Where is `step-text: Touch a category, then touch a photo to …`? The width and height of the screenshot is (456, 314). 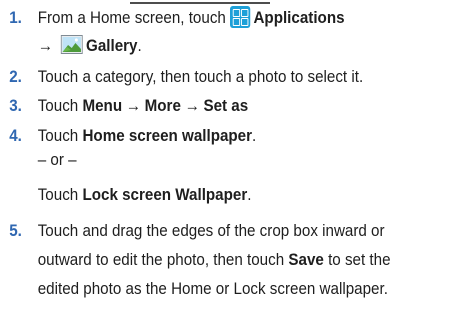
step-text: Touch a category, then touch a photo to … is located at coordinates (200, 77).